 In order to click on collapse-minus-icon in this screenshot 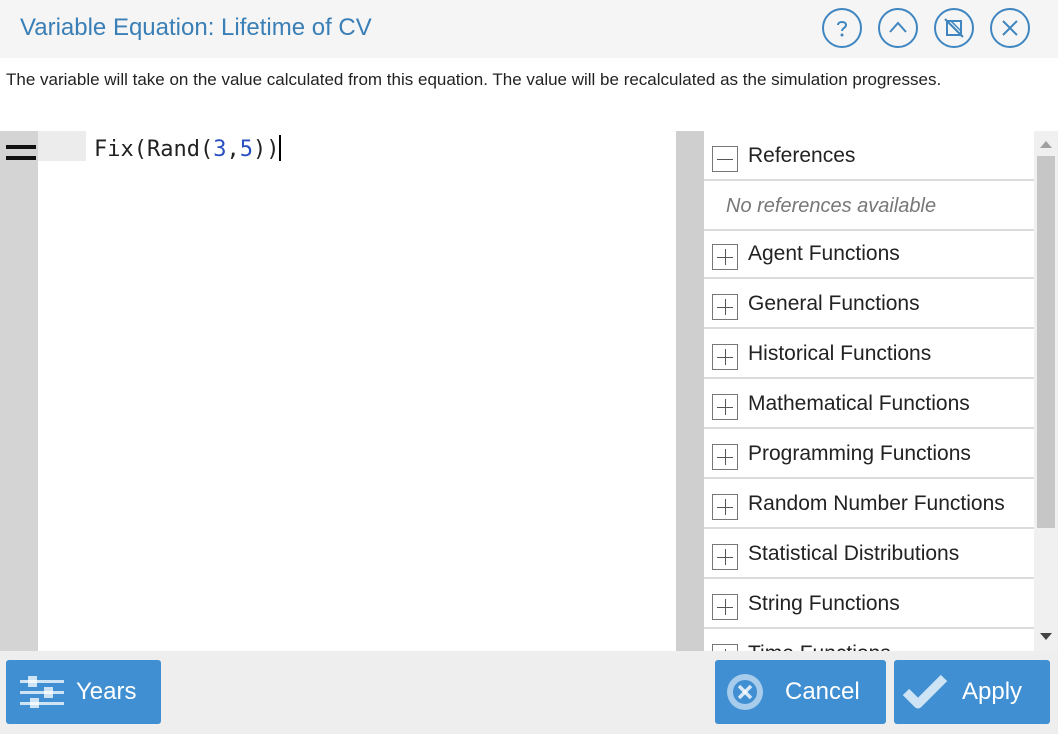, I will do `click(725, 159)`.